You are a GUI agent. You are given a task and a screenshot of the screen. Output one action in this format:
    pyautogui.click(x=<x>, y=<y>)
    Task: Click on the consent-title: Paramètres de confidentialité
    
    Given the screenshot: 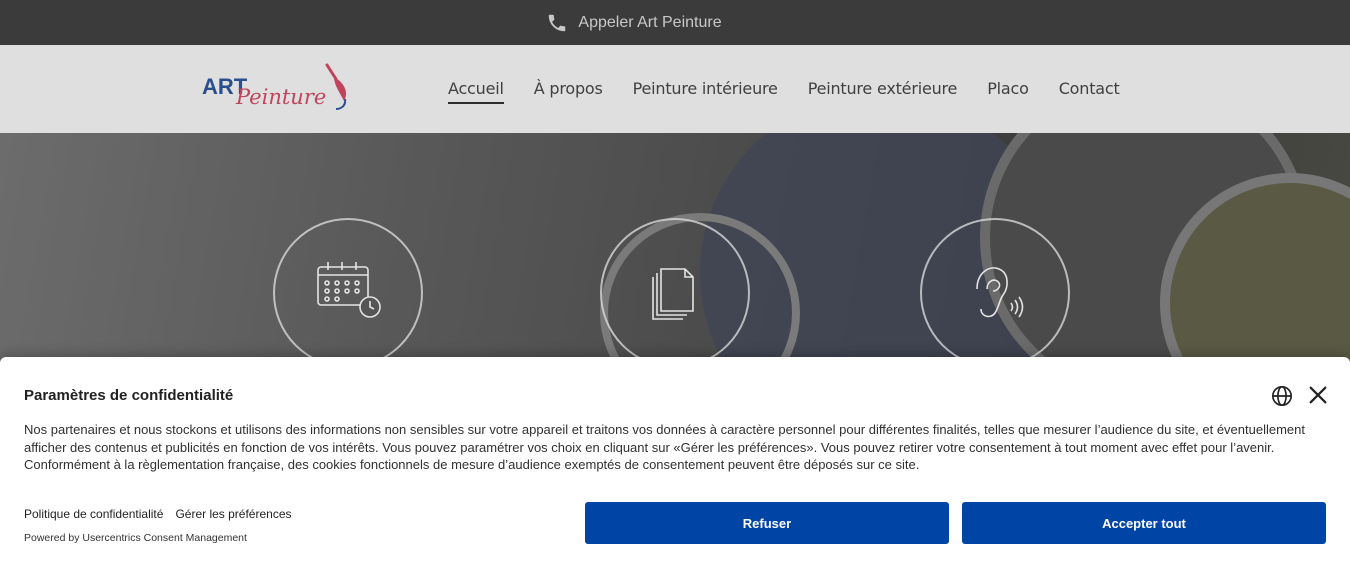 What is the action you would take?
    pyautogui.click(x=129, y=395)
    